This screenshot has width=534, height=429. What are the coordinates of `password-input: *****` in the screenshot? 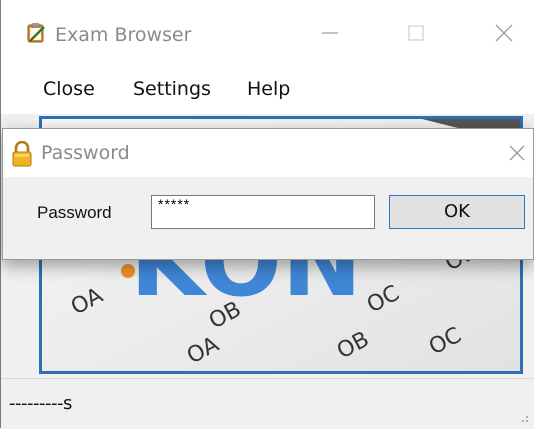 It's located at (263, 212).